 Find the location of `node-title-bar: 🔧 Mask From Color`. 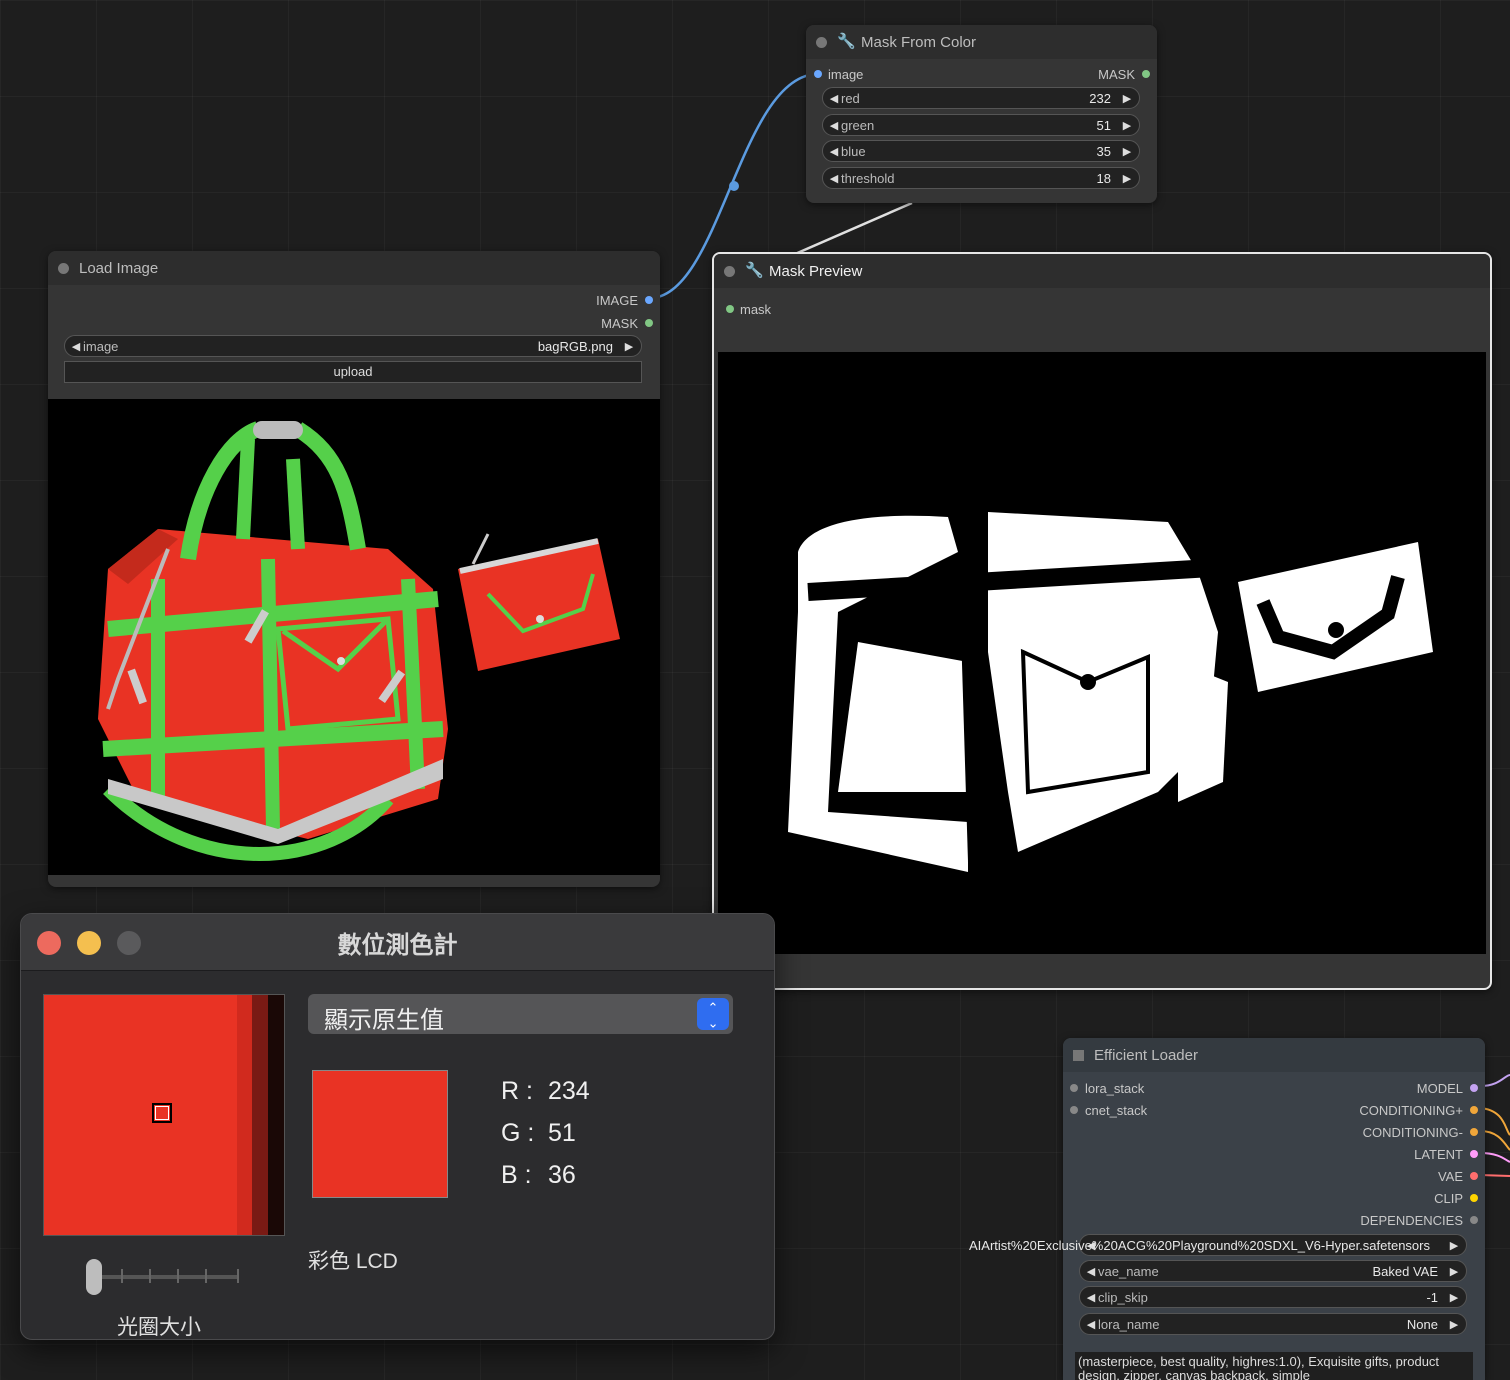

node-title-bar: 🔧 Mask From Color is located at coordinates (981, 42).